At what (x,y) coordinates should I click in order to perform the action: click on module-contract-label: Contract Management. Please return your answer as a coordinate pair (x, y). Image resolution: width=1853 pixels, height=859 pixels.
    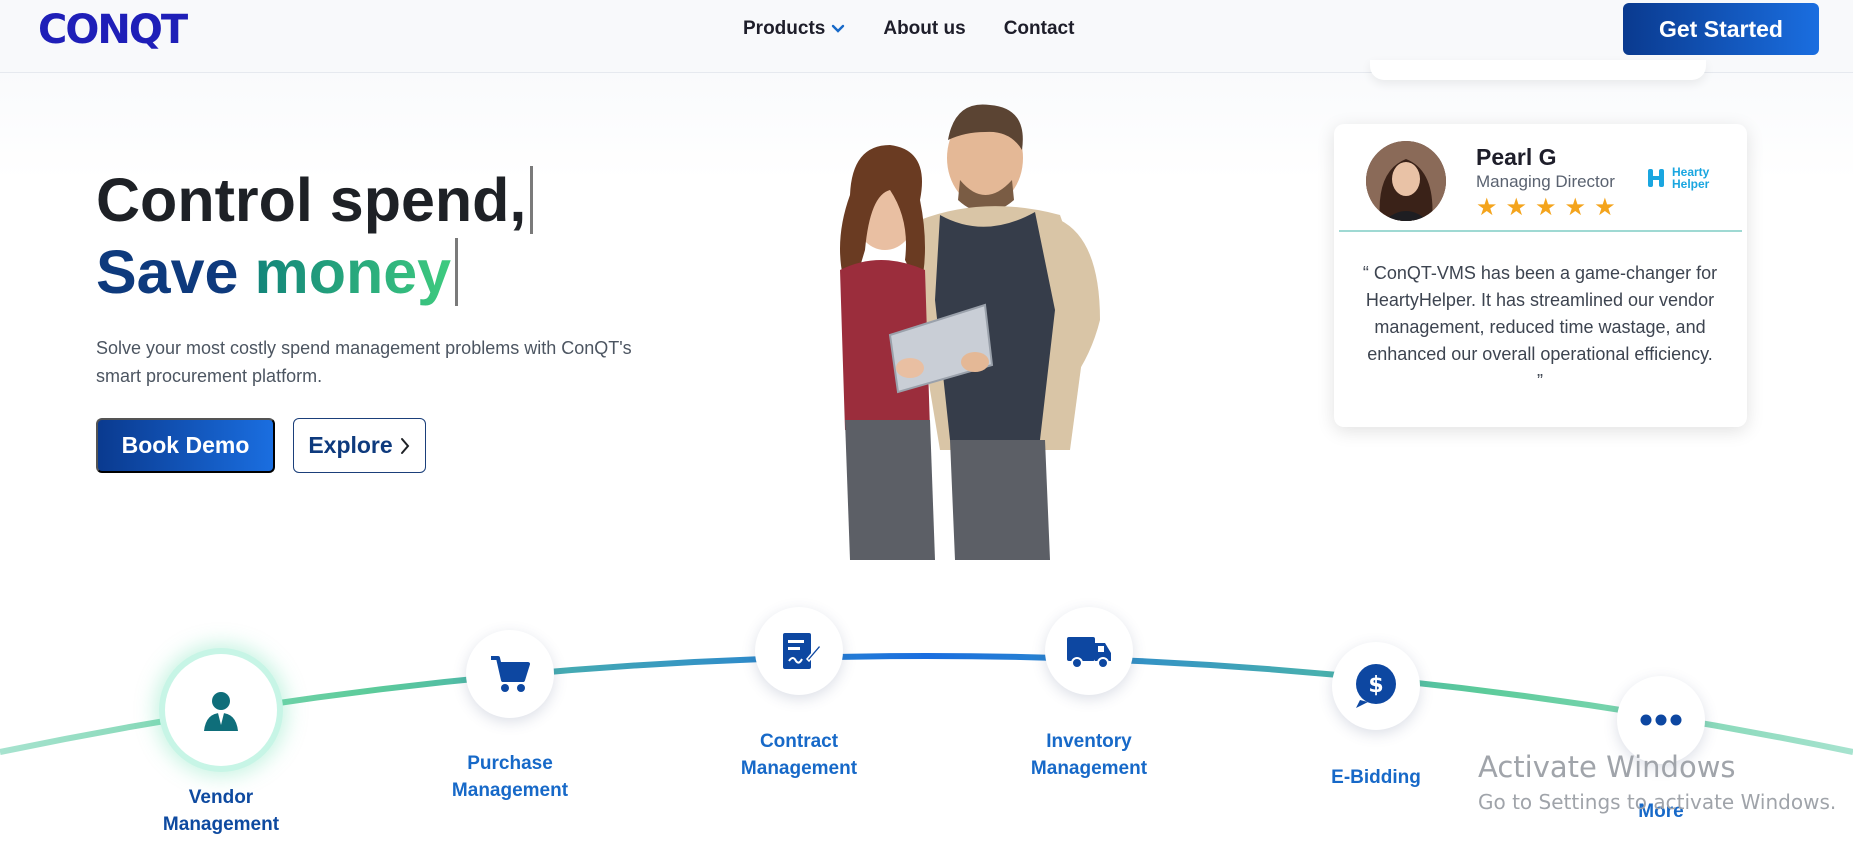
    Looking at the image, I should click on (799, 755).